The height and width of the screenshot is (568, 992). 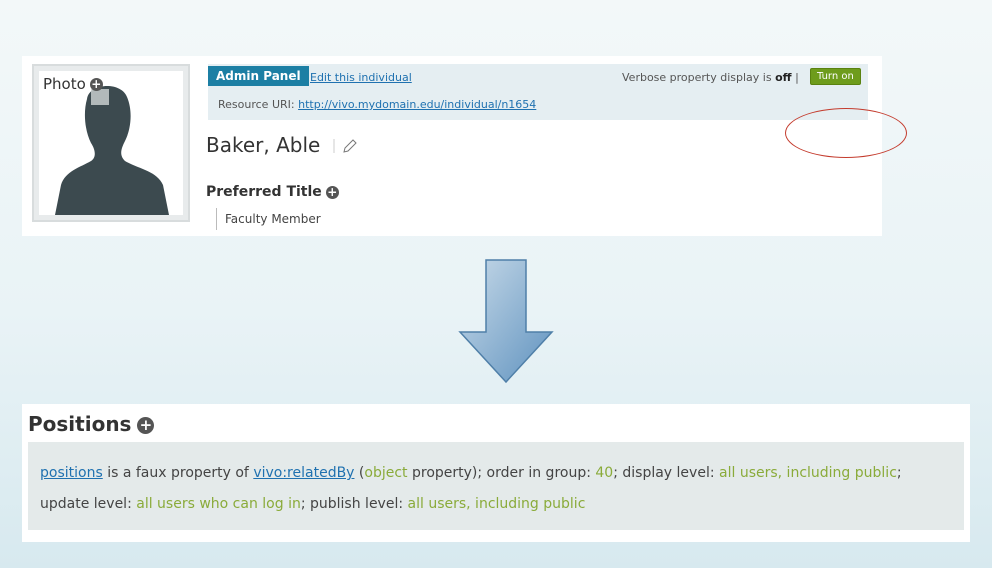 I want to click on photo-placeholder: Photo +, so click(x=111, y=143).